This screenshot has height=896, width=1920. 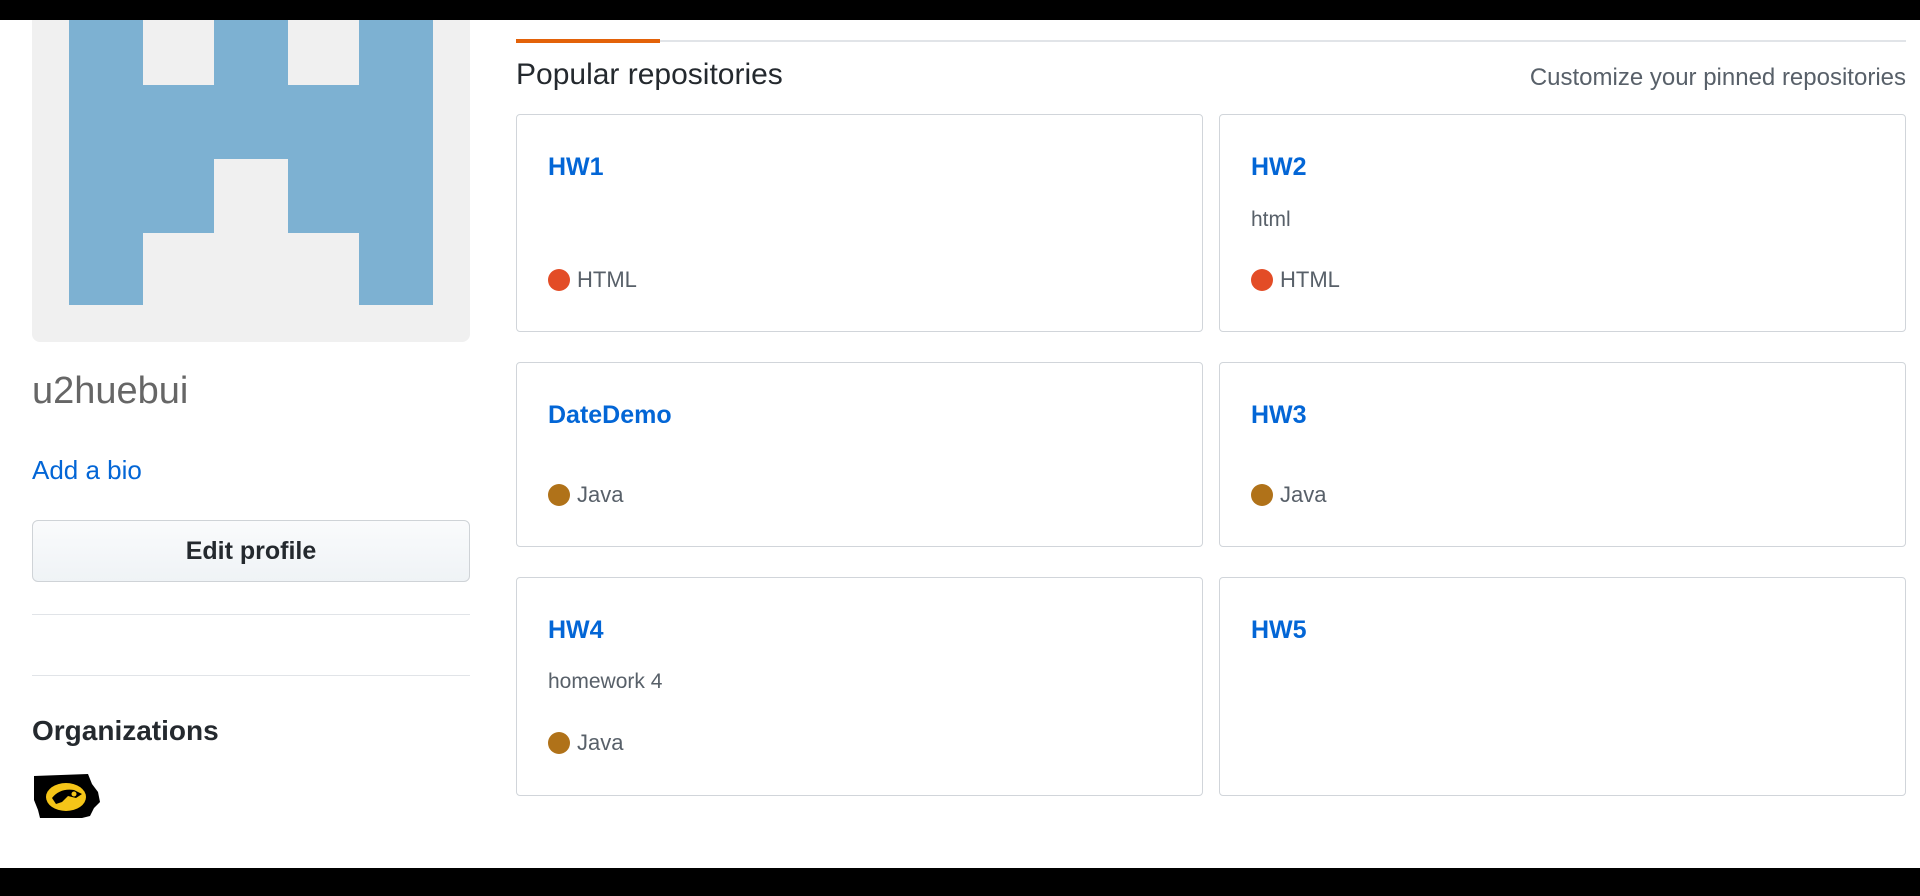 What do you see at coordinates (1279, 630) in the screenshot?
I see `repo-name-link: HW5` at bounding box center [1279, 630].